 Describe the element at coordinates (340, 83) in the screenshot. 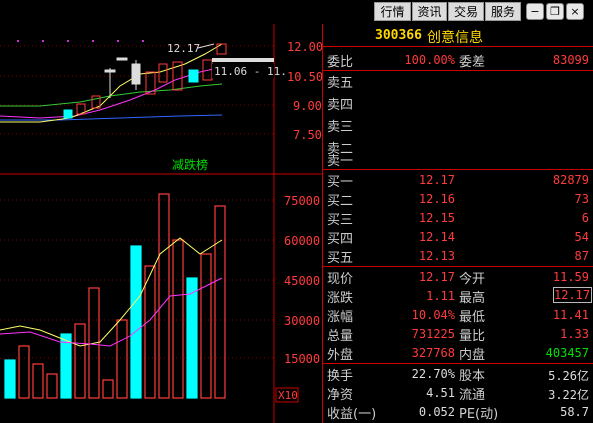

I see `ask5-label: 卖五` at that location.